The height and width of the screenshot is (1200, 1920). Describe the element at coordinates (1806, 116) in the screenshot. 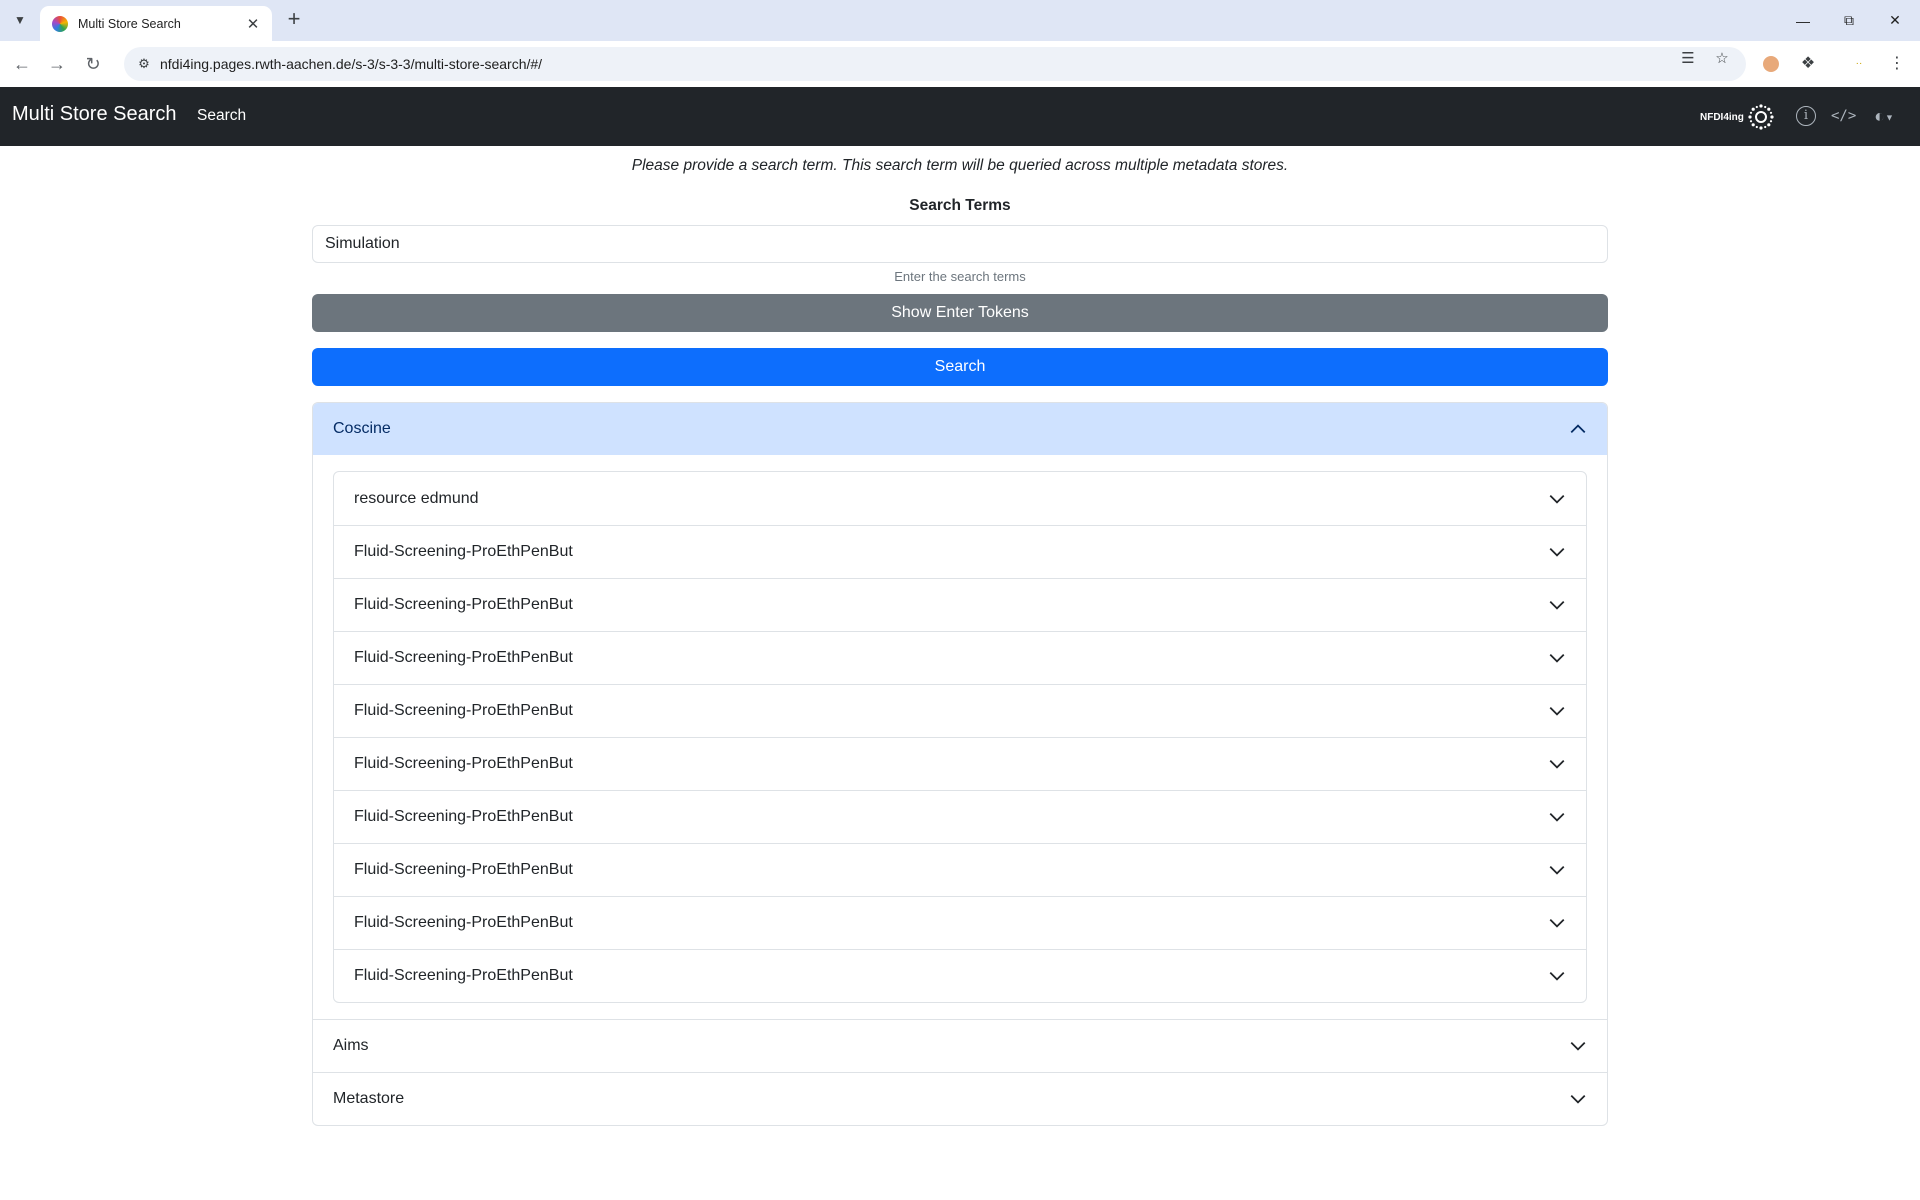

I see `info-icon: i` at that location.